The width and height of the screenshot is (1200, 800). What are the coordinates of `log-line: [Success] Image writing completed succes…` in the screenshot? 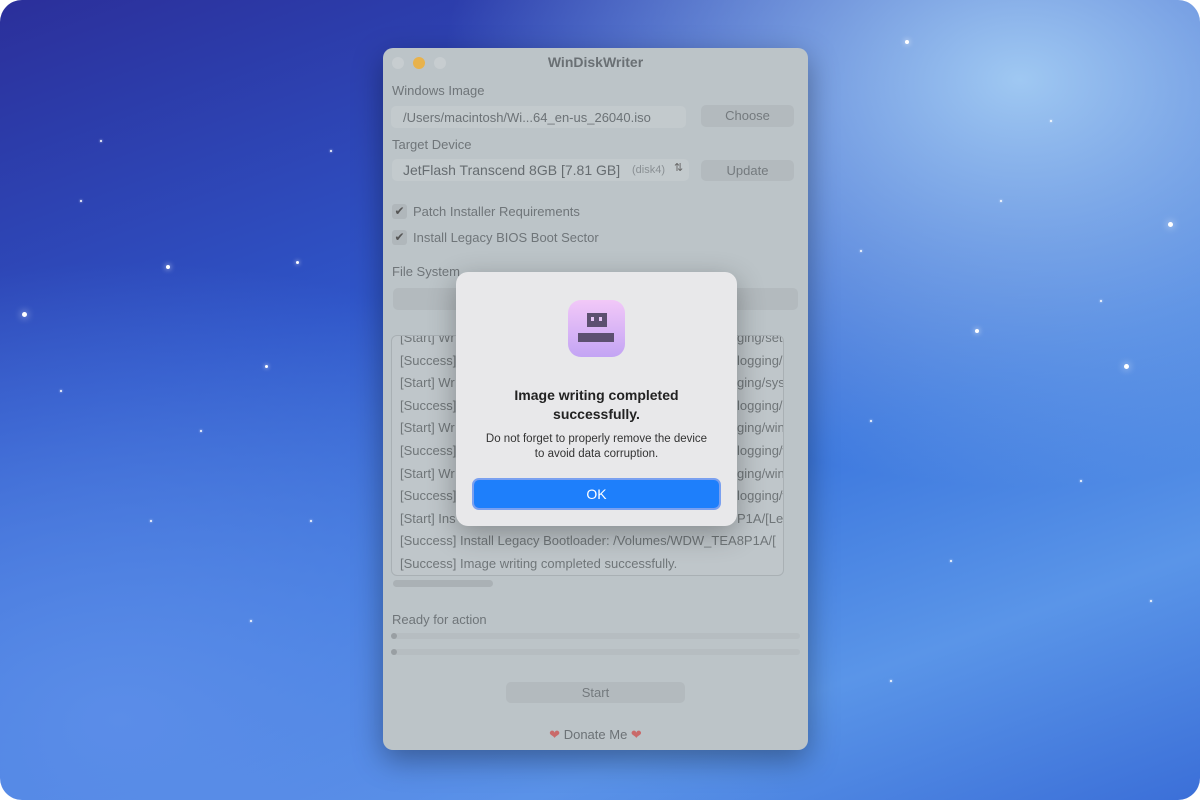 It's located at (539, 563).